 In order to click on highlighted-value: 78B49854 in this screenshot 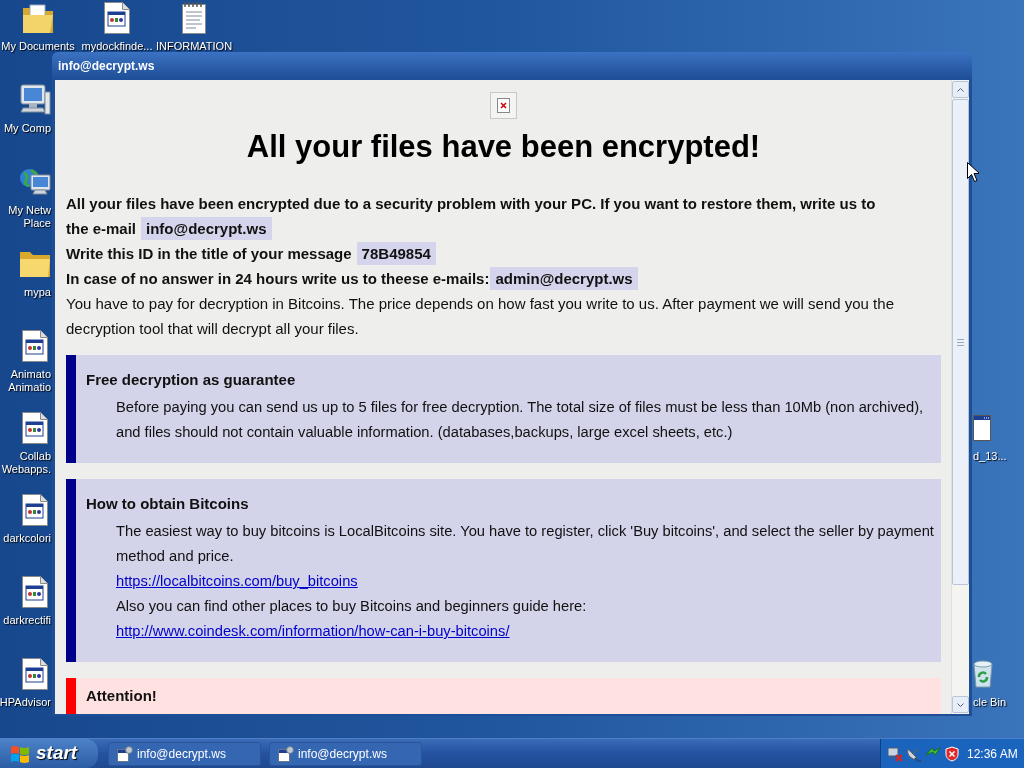, I will do `click(396, 253)`.